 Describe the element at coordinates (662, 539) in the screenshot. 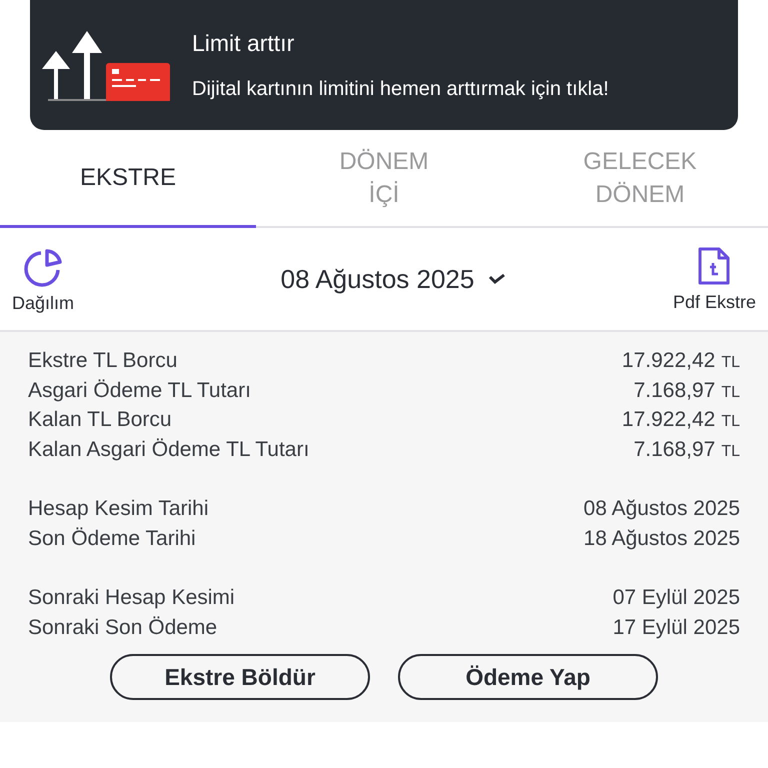

I see `row-value: 18 Ağustos 2025` at that location.